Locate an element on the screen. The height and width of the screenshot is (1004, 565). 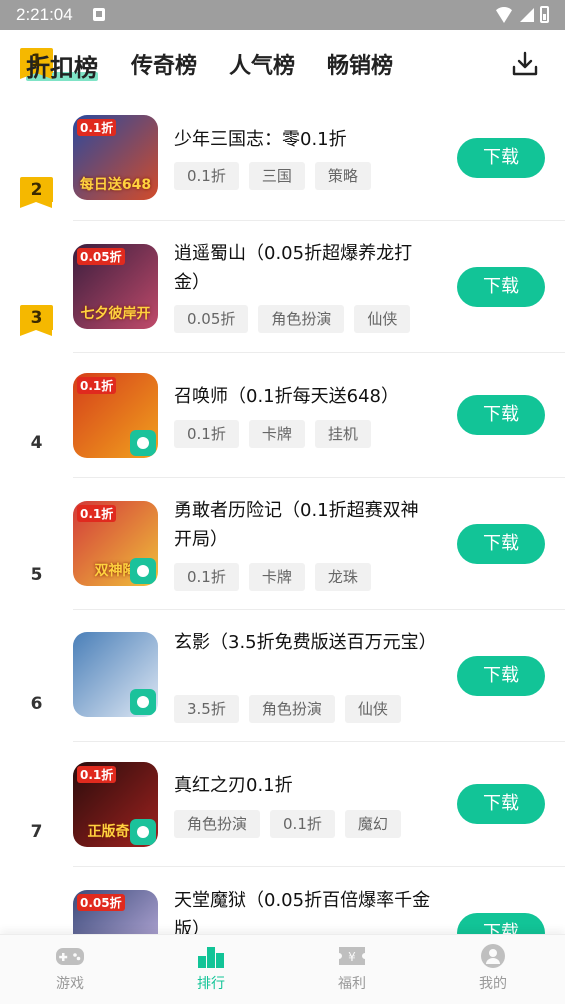
download-manager-icon is located at coordinates (525, 64).